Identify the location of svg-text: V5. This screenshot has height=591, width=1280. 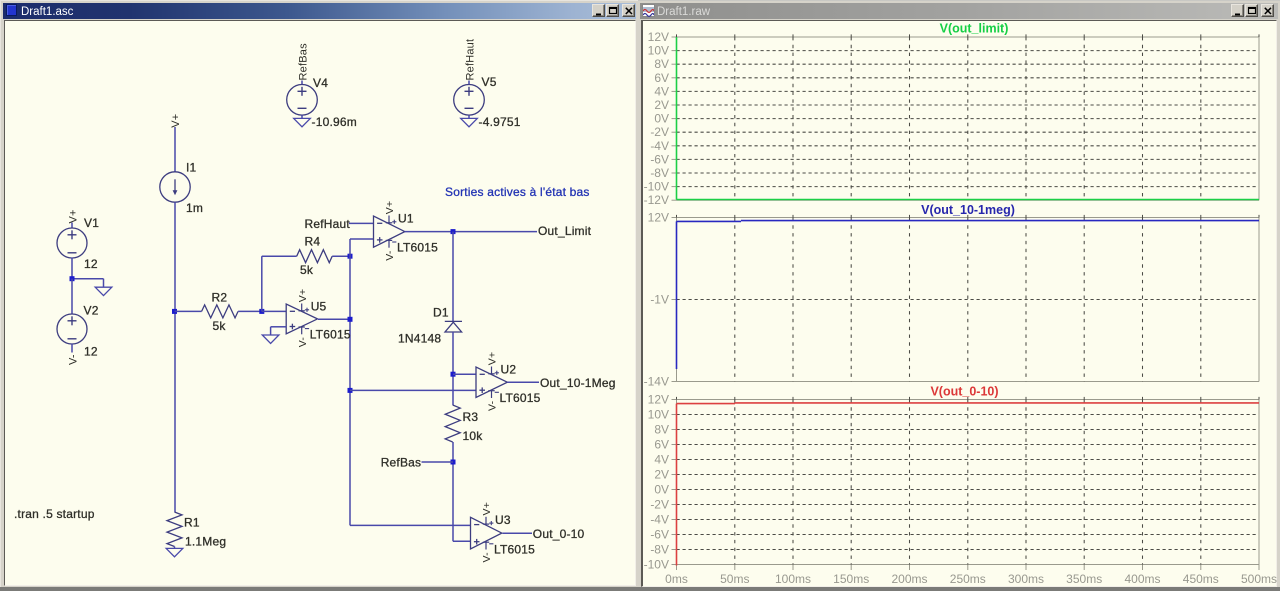
(489, 82).